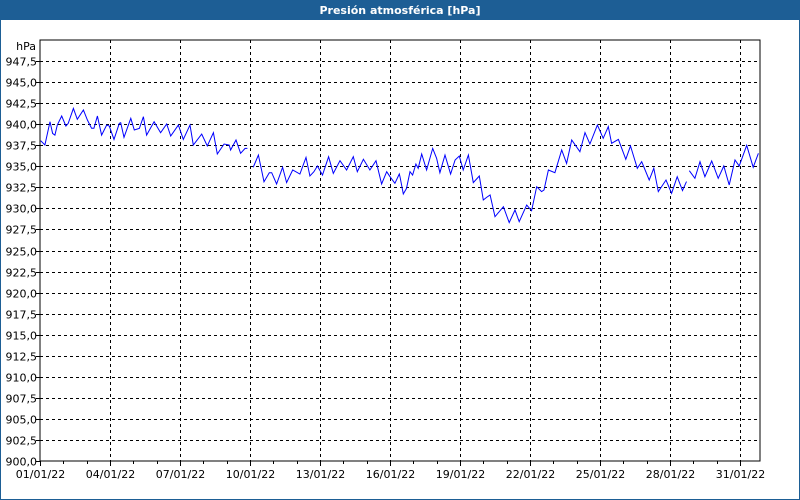 Image resolution: width=800 pixels, height=500 pixels. I want to click on y-tick-label: 910,0, so click(22, 378).